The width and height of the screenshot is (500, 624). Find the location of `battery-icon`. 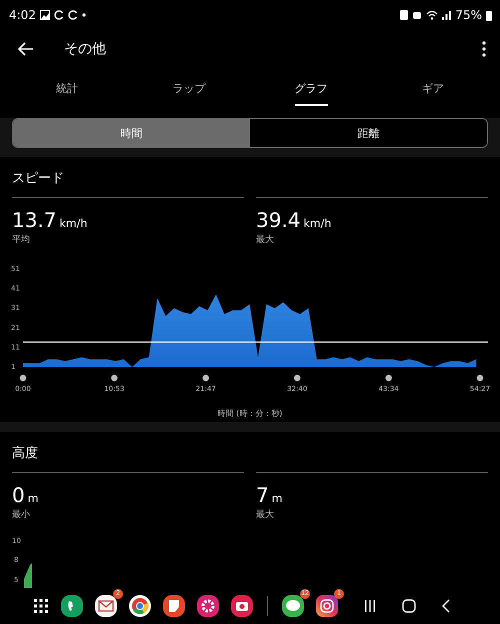

battery-icon is located at coordinates (489, 15).